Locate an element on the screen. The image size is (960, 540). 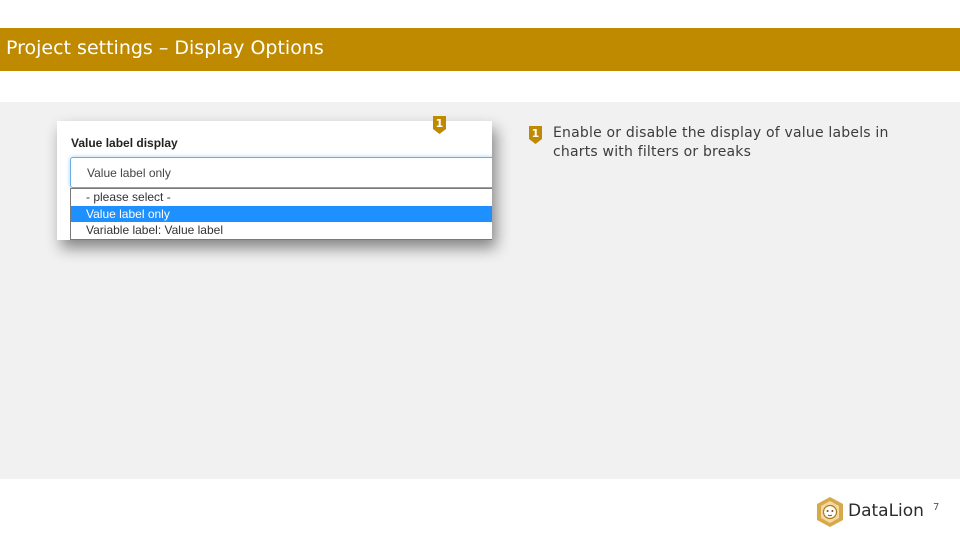
value-label-display-label: Value label display is located at coordinates (124, 143).